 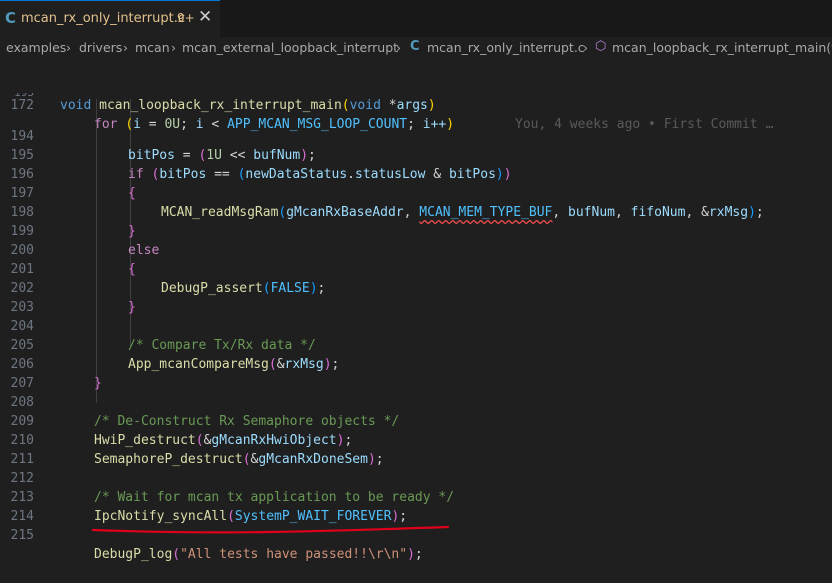 What do you see at coordinates (416, 230) in the screenshot?
I see `code-line: 199 else` at bounding box center [416, 230].